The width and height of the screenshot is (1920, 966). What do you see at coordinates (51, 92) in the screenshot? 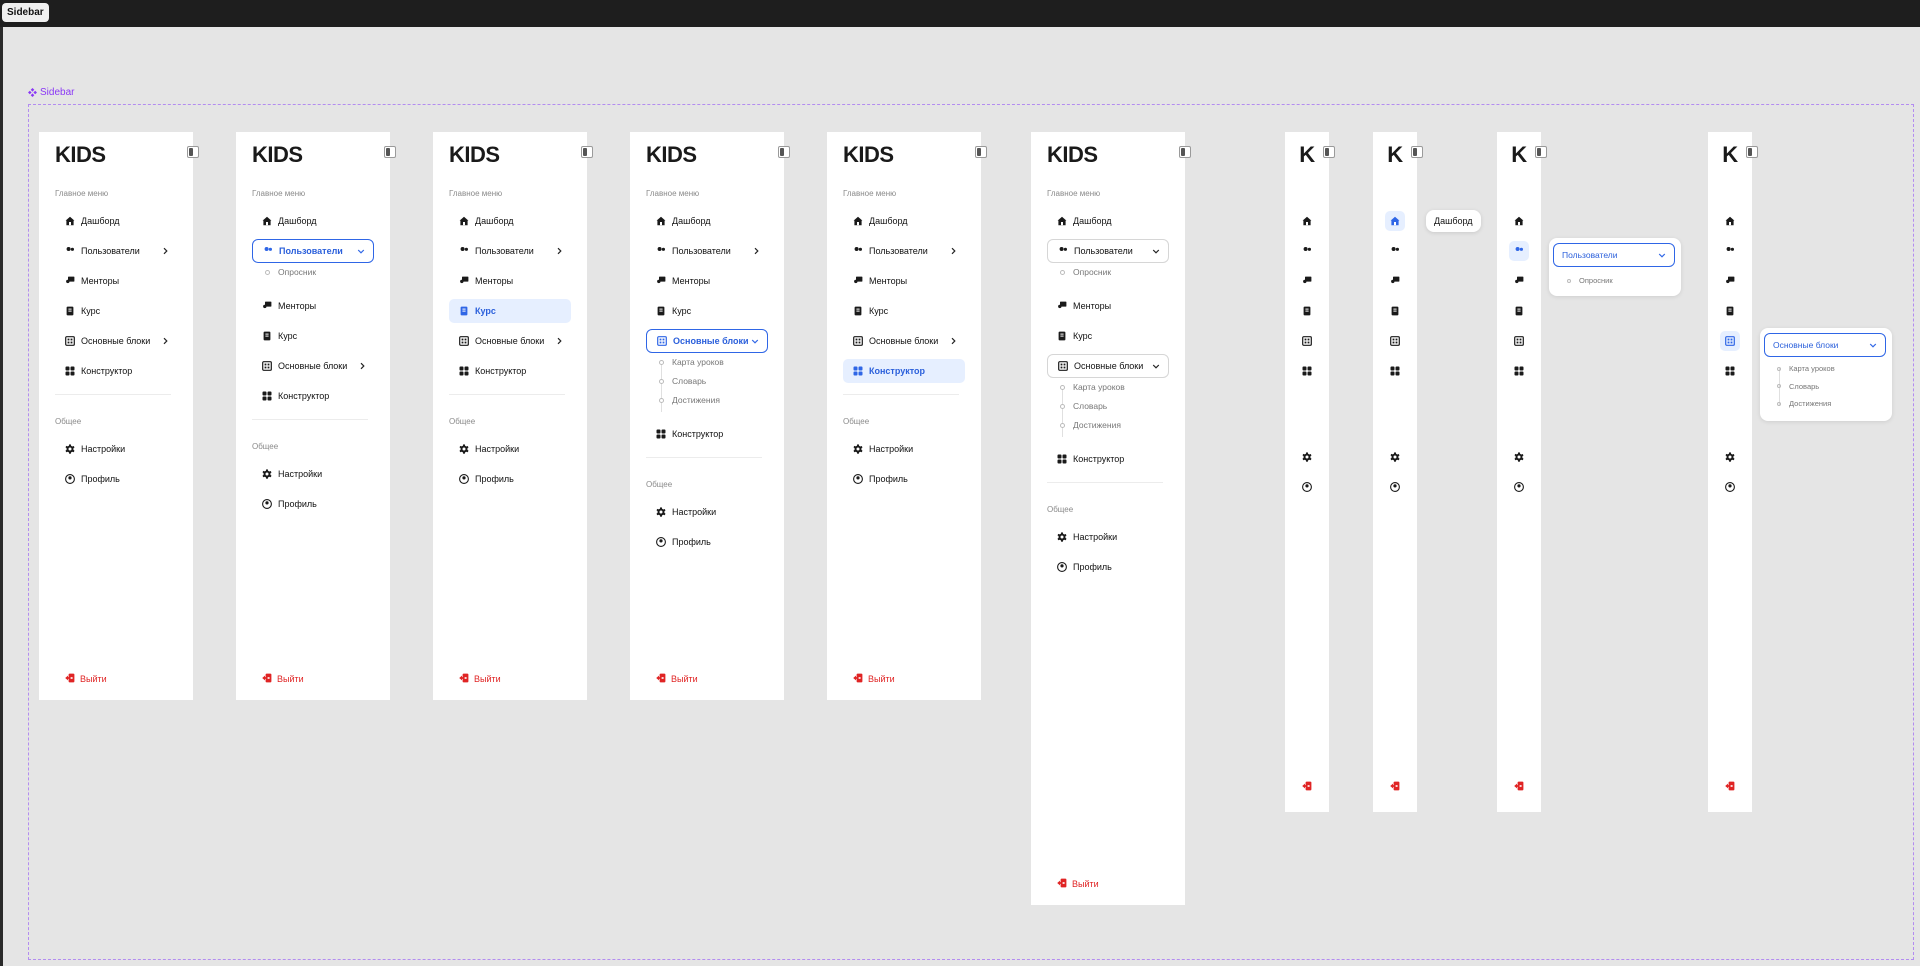
I see `frame-label: Sidebar` at bounding box center [51, 92].